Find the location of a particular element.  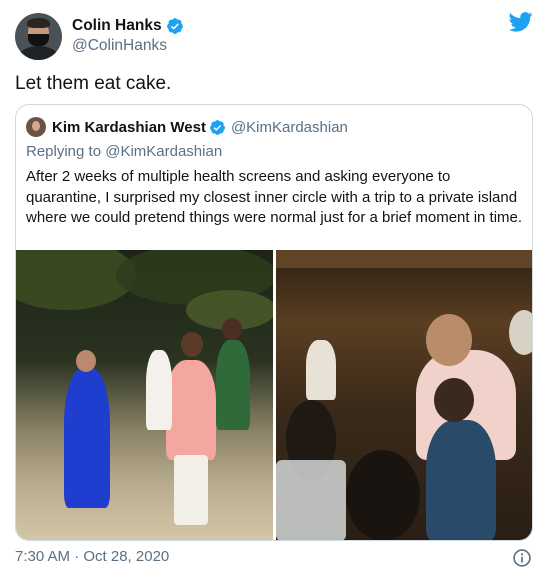

reply-to-link: @KimKardashian is located at coordinates (163, 151).